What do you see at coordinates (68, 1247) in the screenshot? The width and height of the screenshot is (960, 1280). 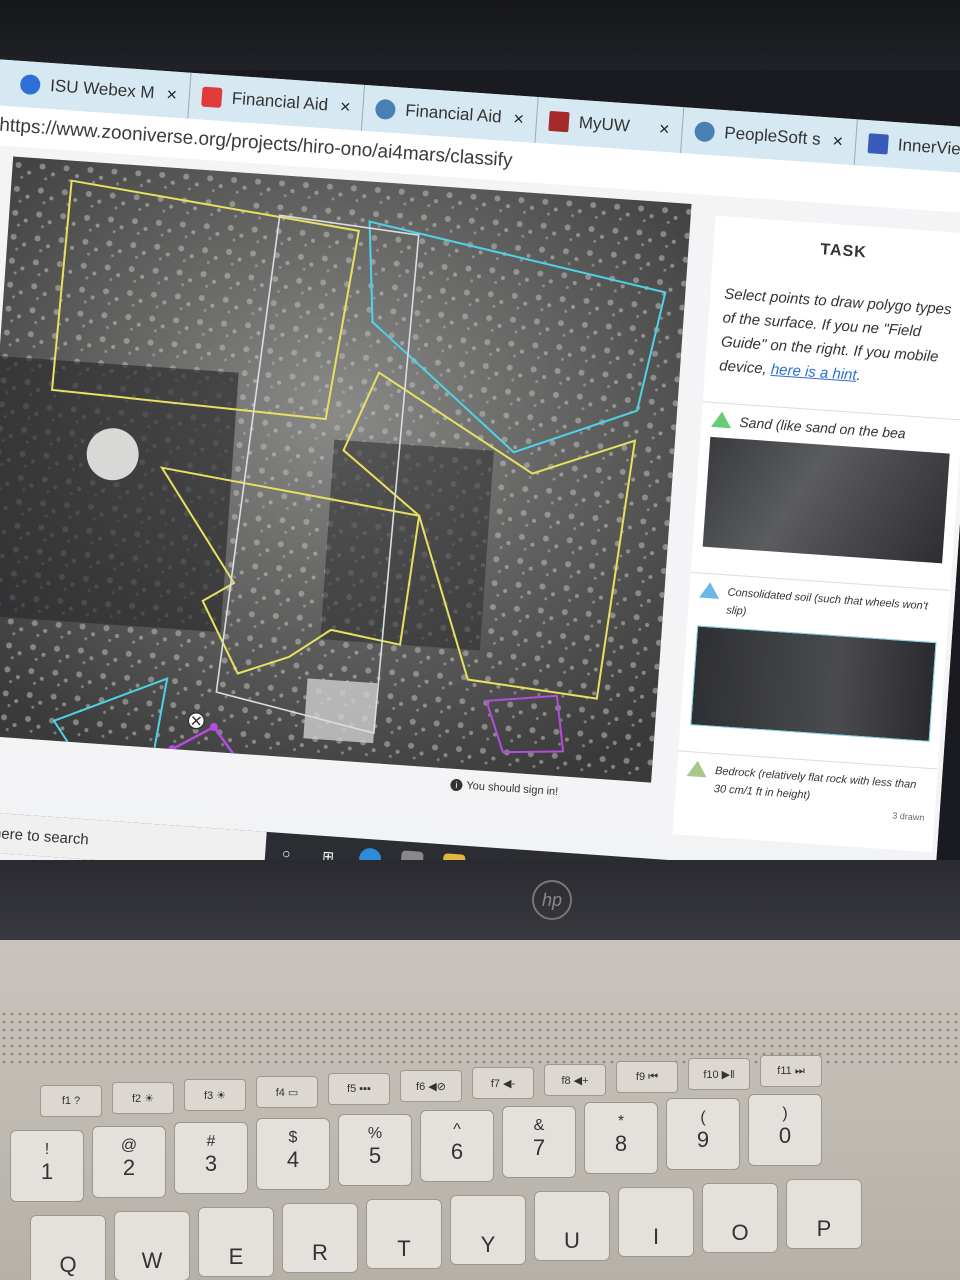 I see `letter-key: Q` at bounding box center [68, 1247].